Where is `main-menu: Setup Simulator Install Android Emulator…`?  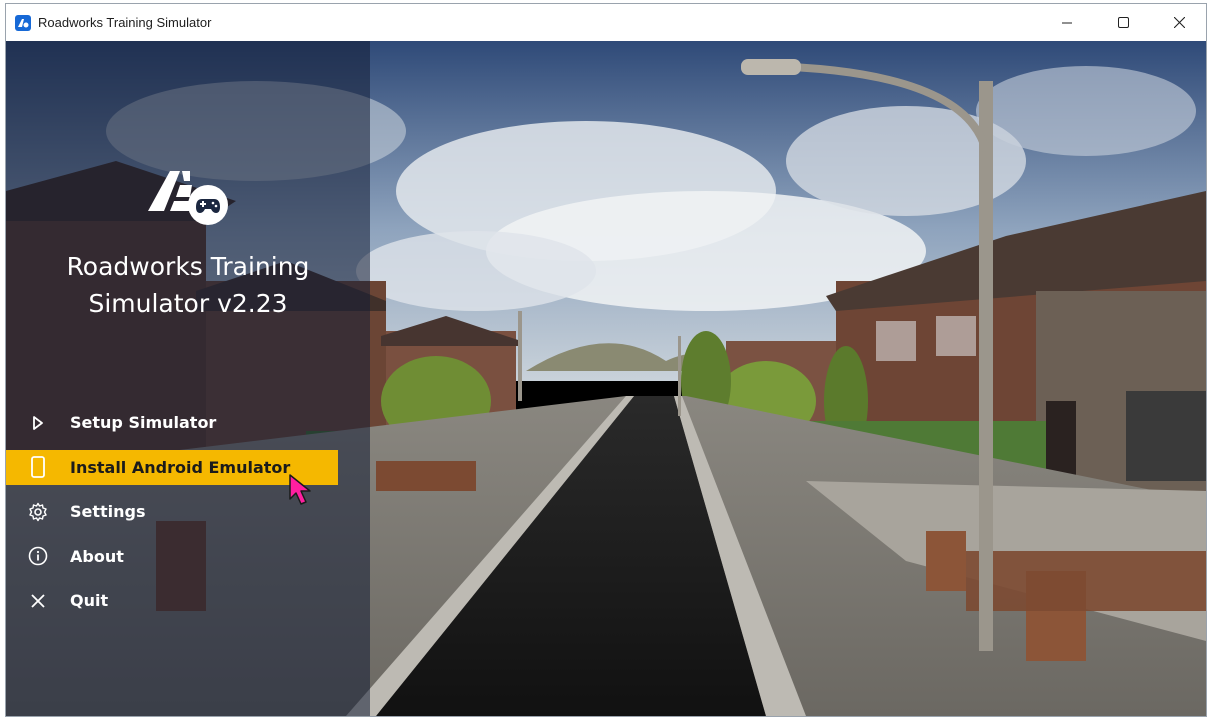 main-menu: Setup Simulator Install Android Emulator… is located at coordinates (188, 516).